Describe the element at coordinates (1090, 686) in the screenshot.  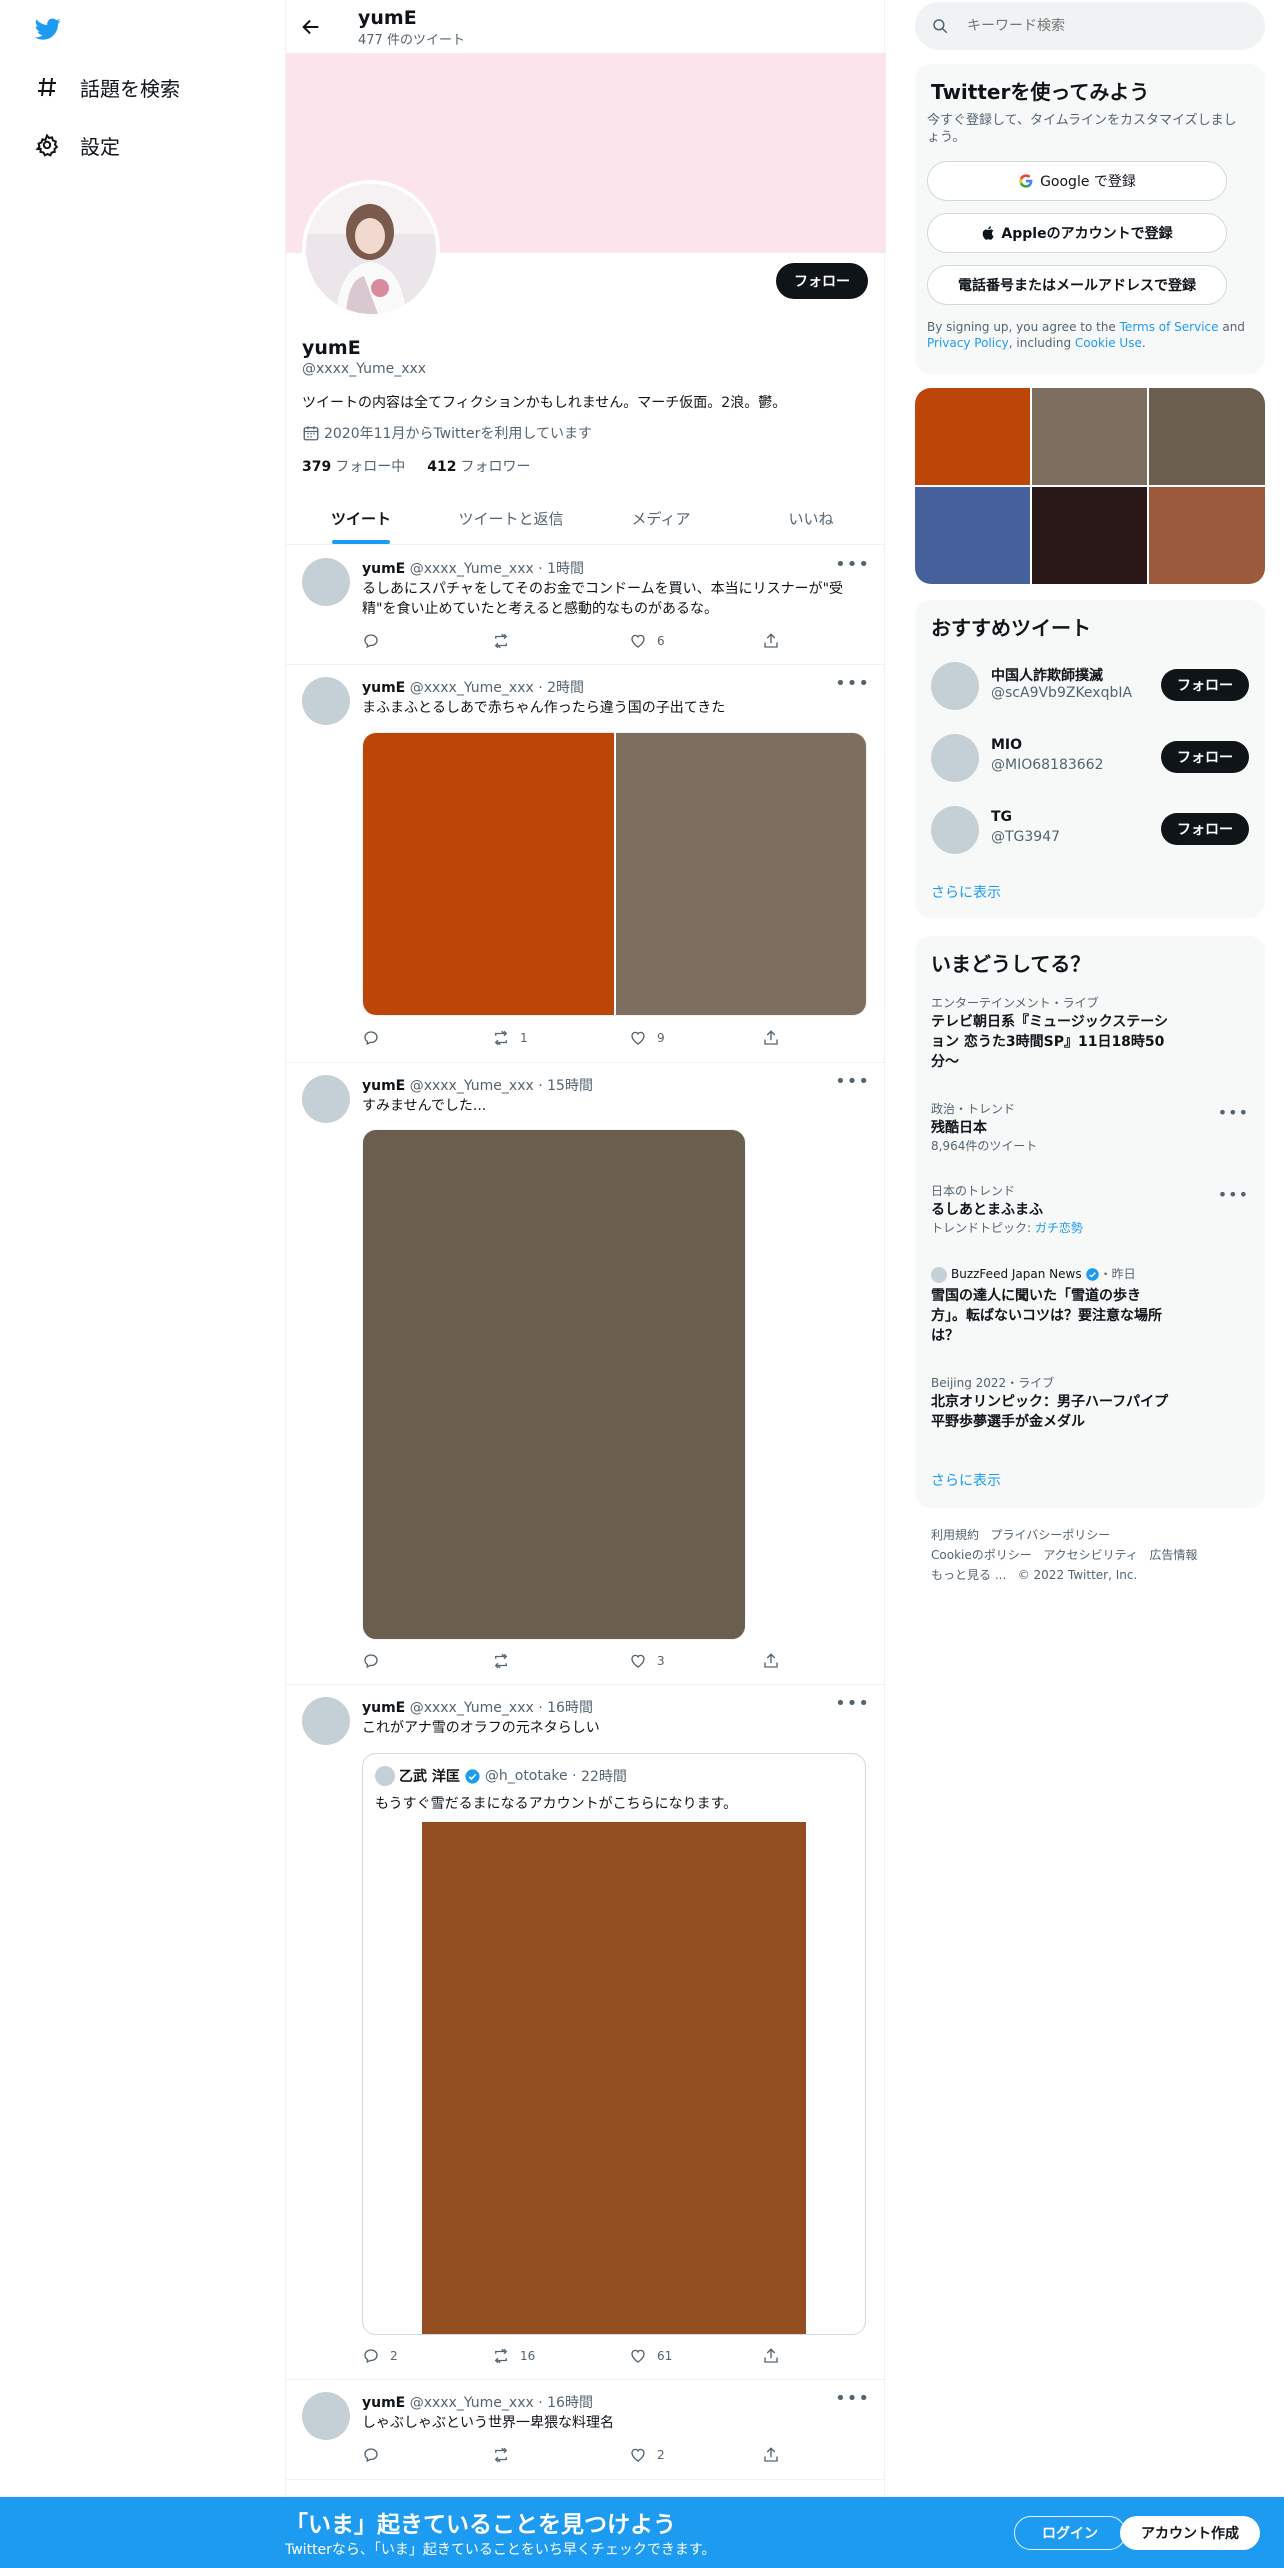
I see `recommended-user: 中国人詐欺師撲滅 @scA9Vb9ZKexqbIA フォロー` at that location.